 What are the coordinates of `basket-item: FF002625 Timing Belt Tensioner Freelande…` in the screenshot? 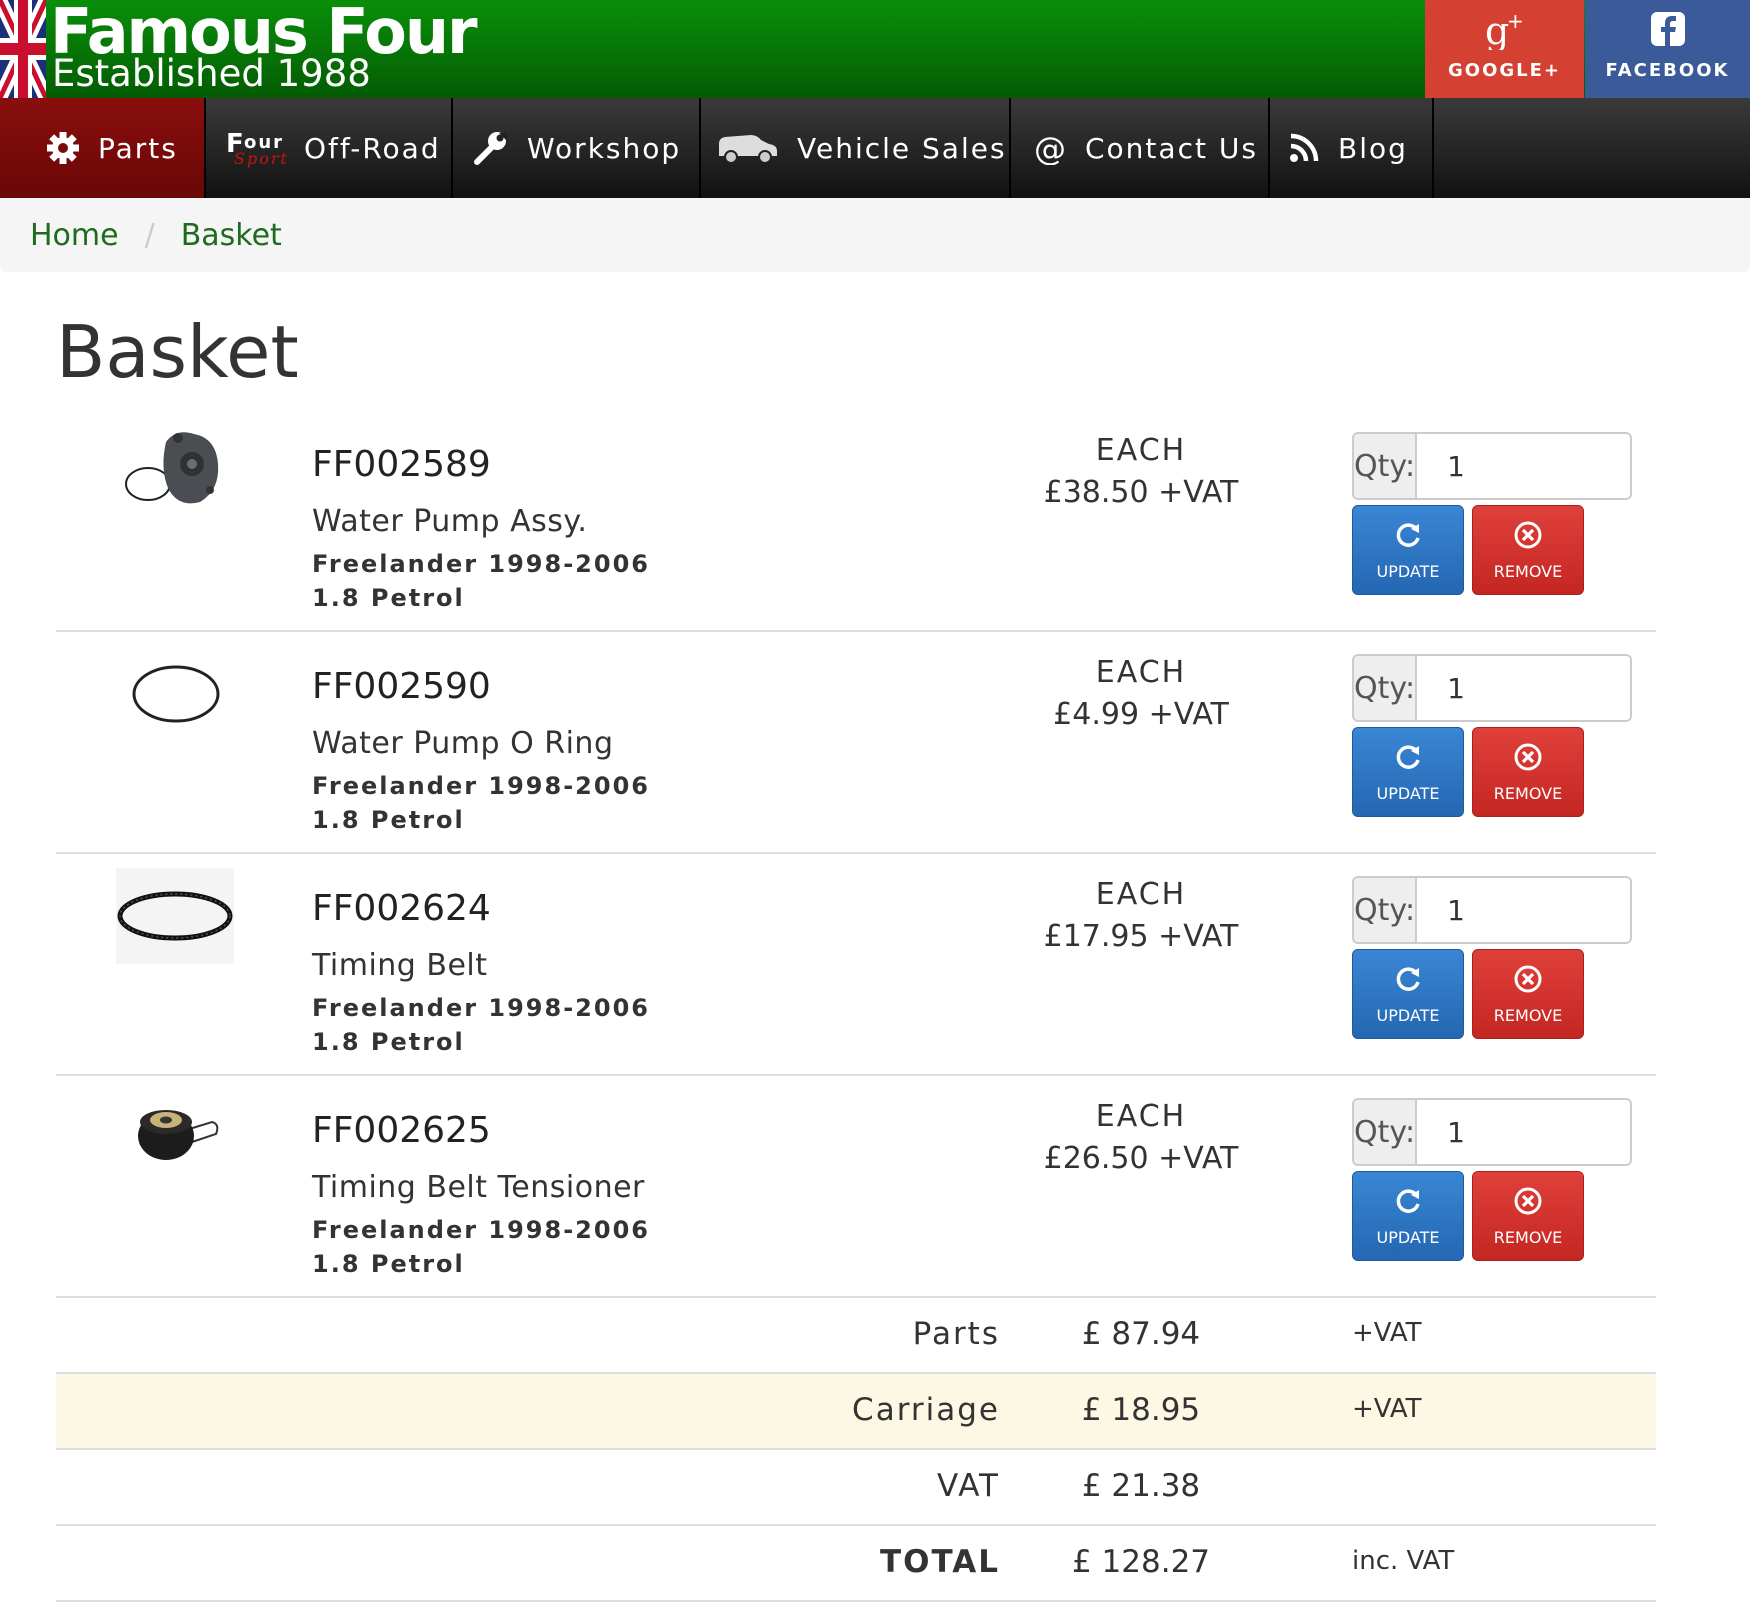 It's located at (856, 1187).